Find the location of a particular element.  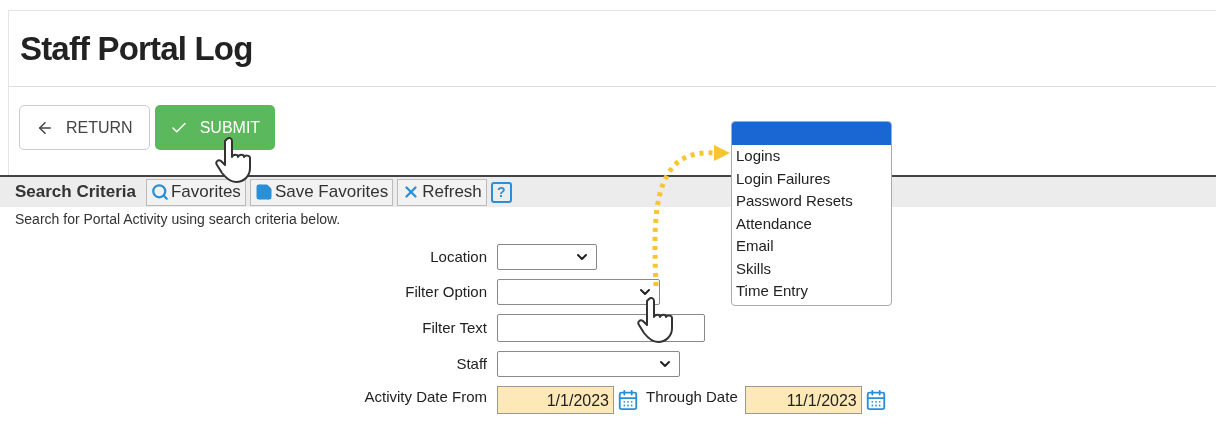

date-field: 11/1/2023 is located at coordinates (803, 400).